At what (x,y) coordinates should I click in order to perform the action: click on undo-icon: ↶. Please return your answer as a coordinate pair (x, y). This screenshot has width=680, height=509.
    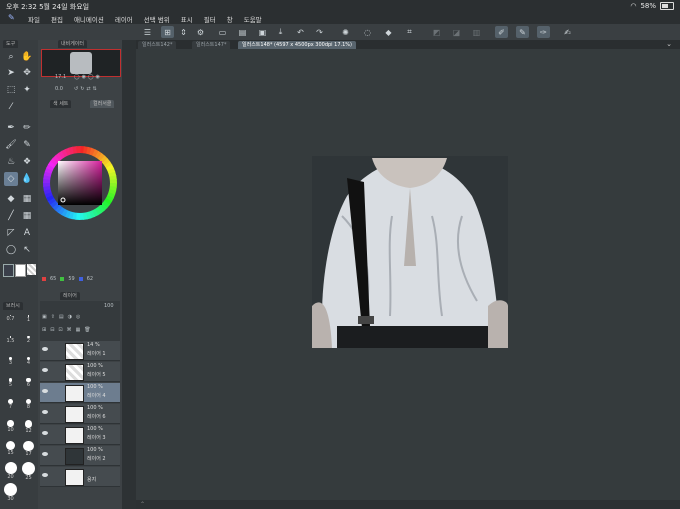
    Looking at the image, I should click on (300, 32).